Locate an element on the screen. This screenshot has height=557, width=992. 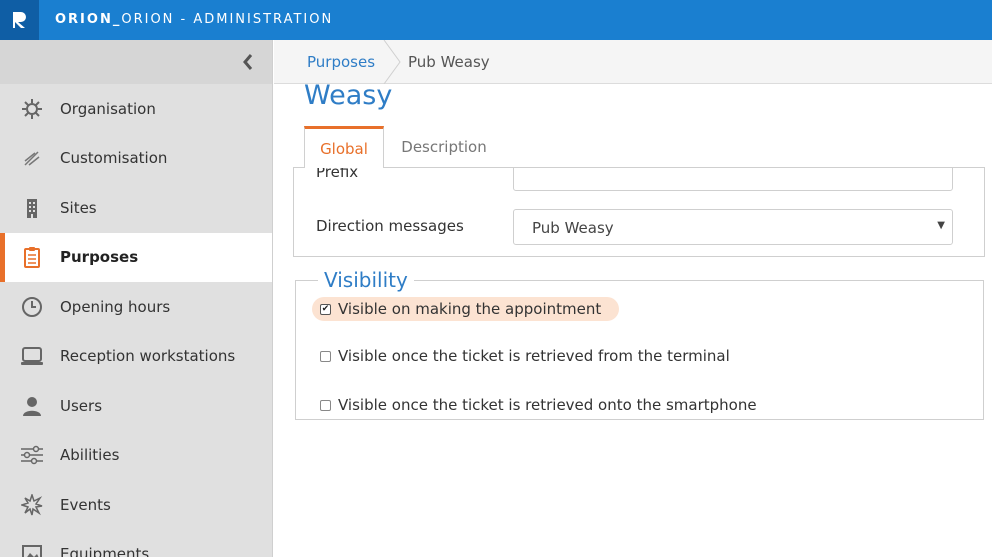
sidebar-item-label: Reception workstations is located at coordinates (148, 356).